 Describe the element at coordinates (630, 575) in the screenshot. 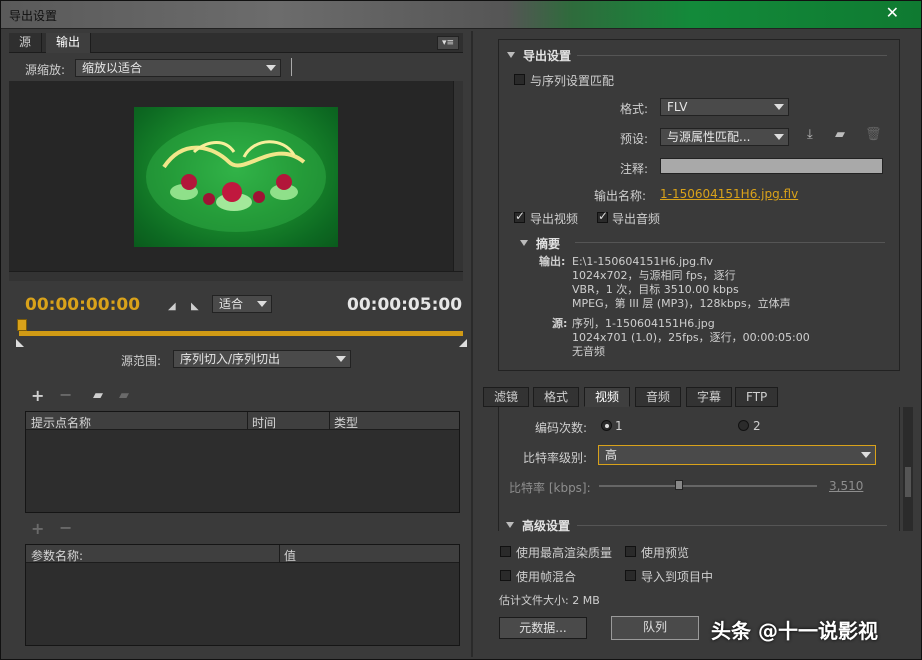

I see `import-into-project-checkbox` at that location.